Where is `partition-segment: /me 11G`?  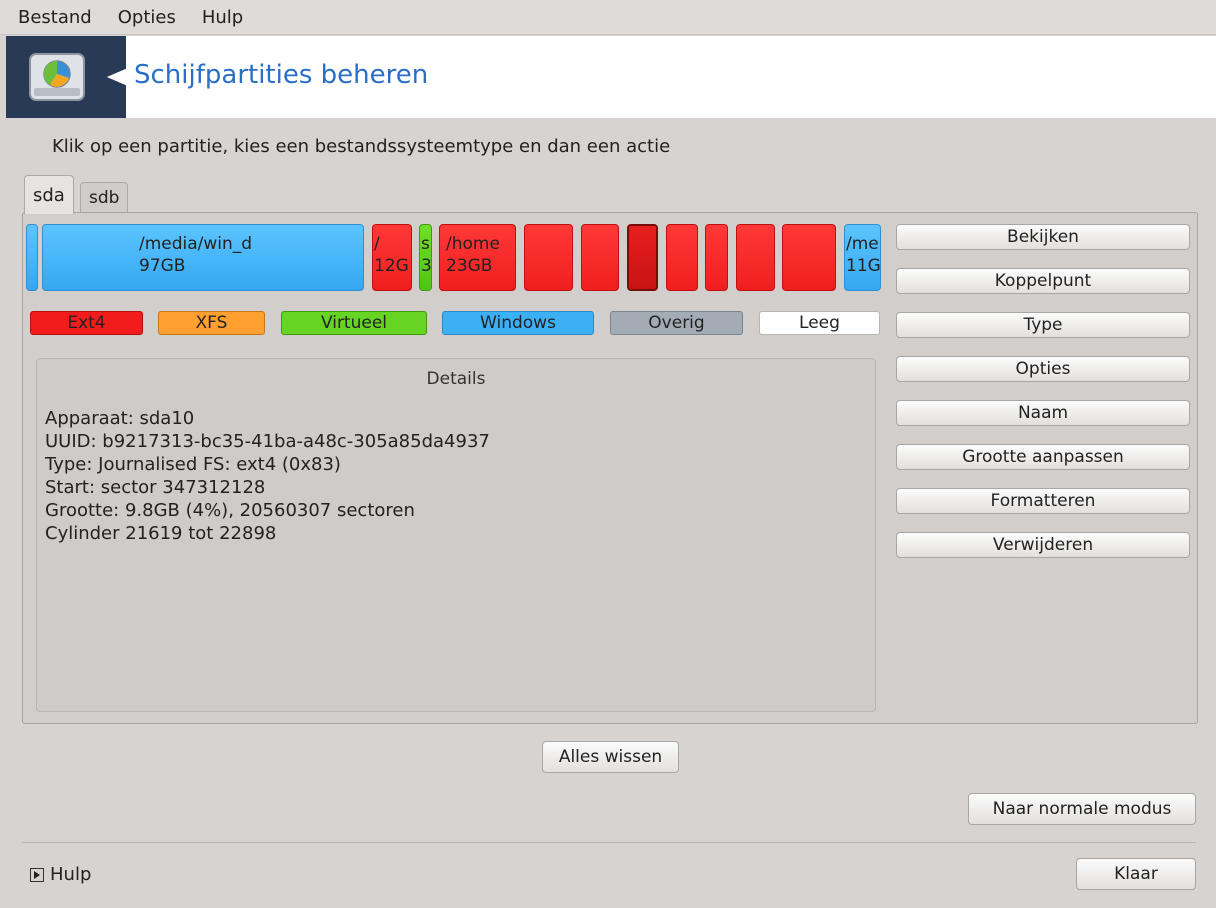 partition-segment: /me 11G is located at coordinates (862, 257).